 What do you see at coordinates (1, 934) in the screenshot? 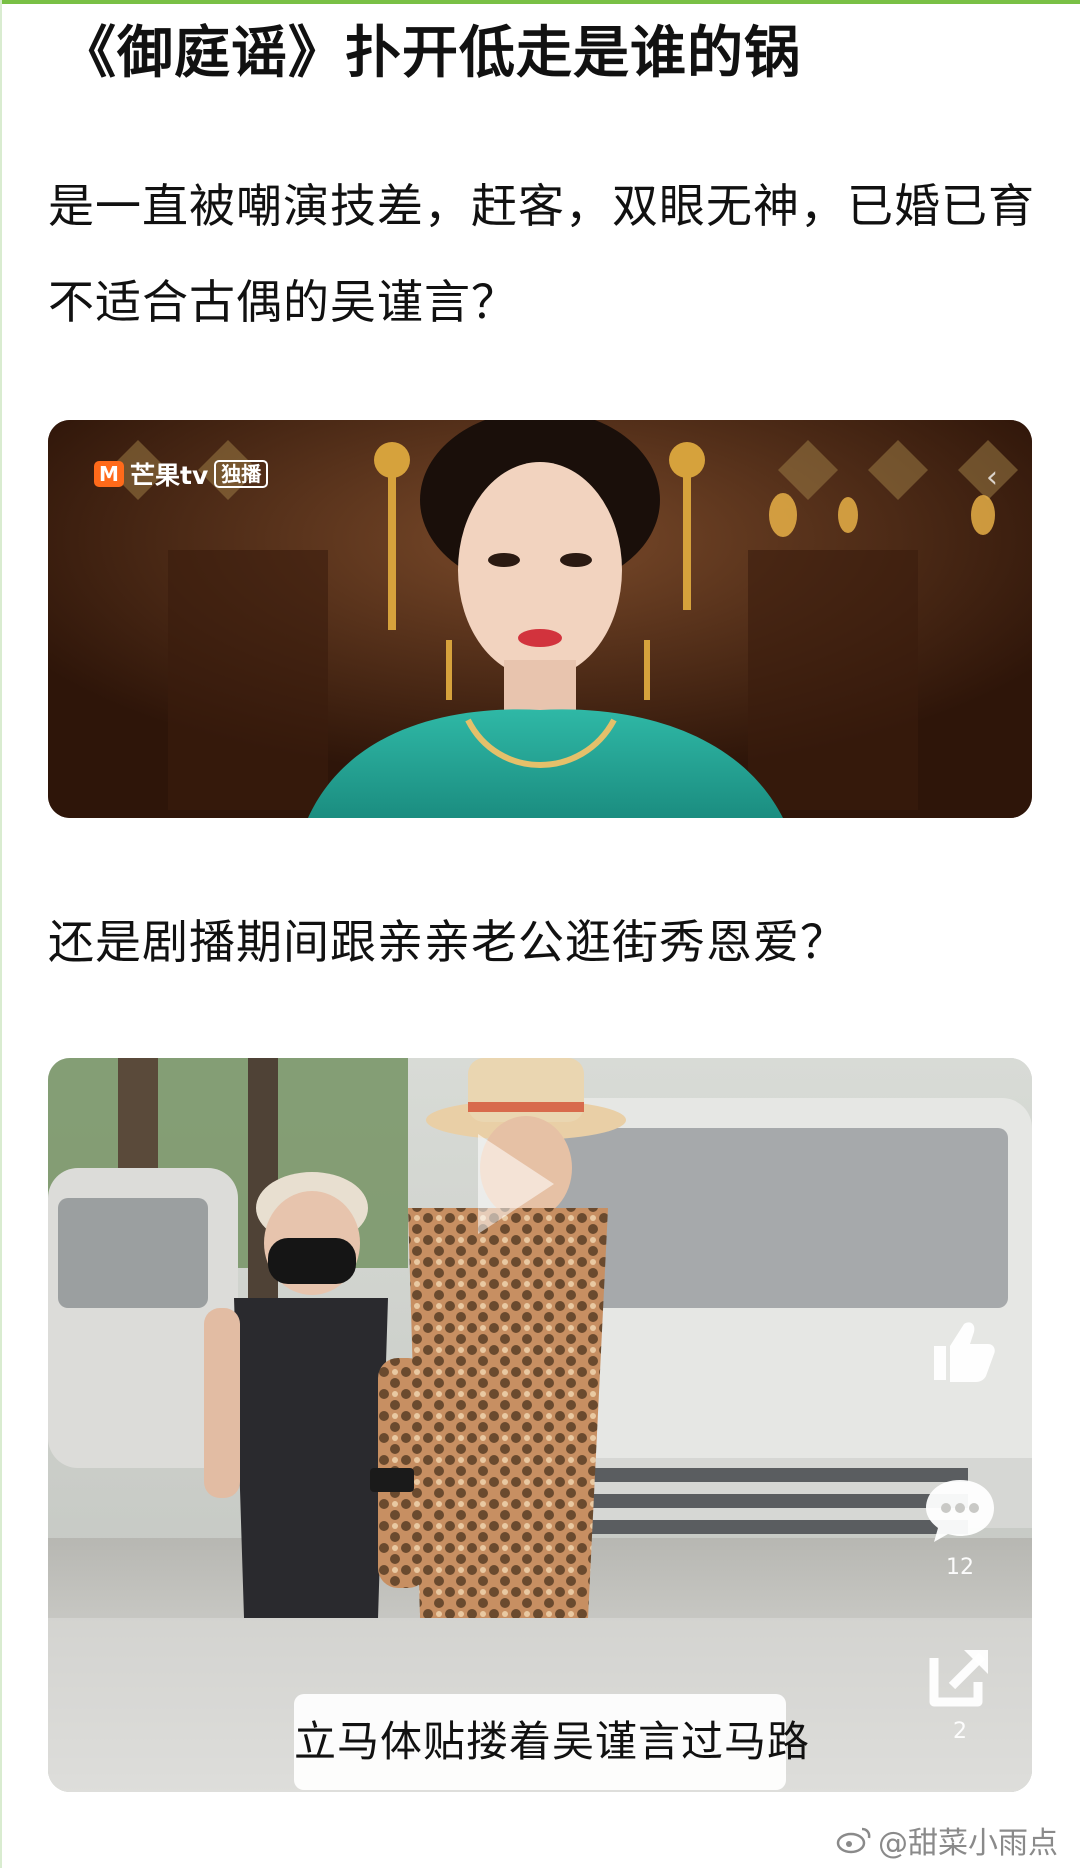
I see `left-edge-strip` at bounding box center [1, 934].